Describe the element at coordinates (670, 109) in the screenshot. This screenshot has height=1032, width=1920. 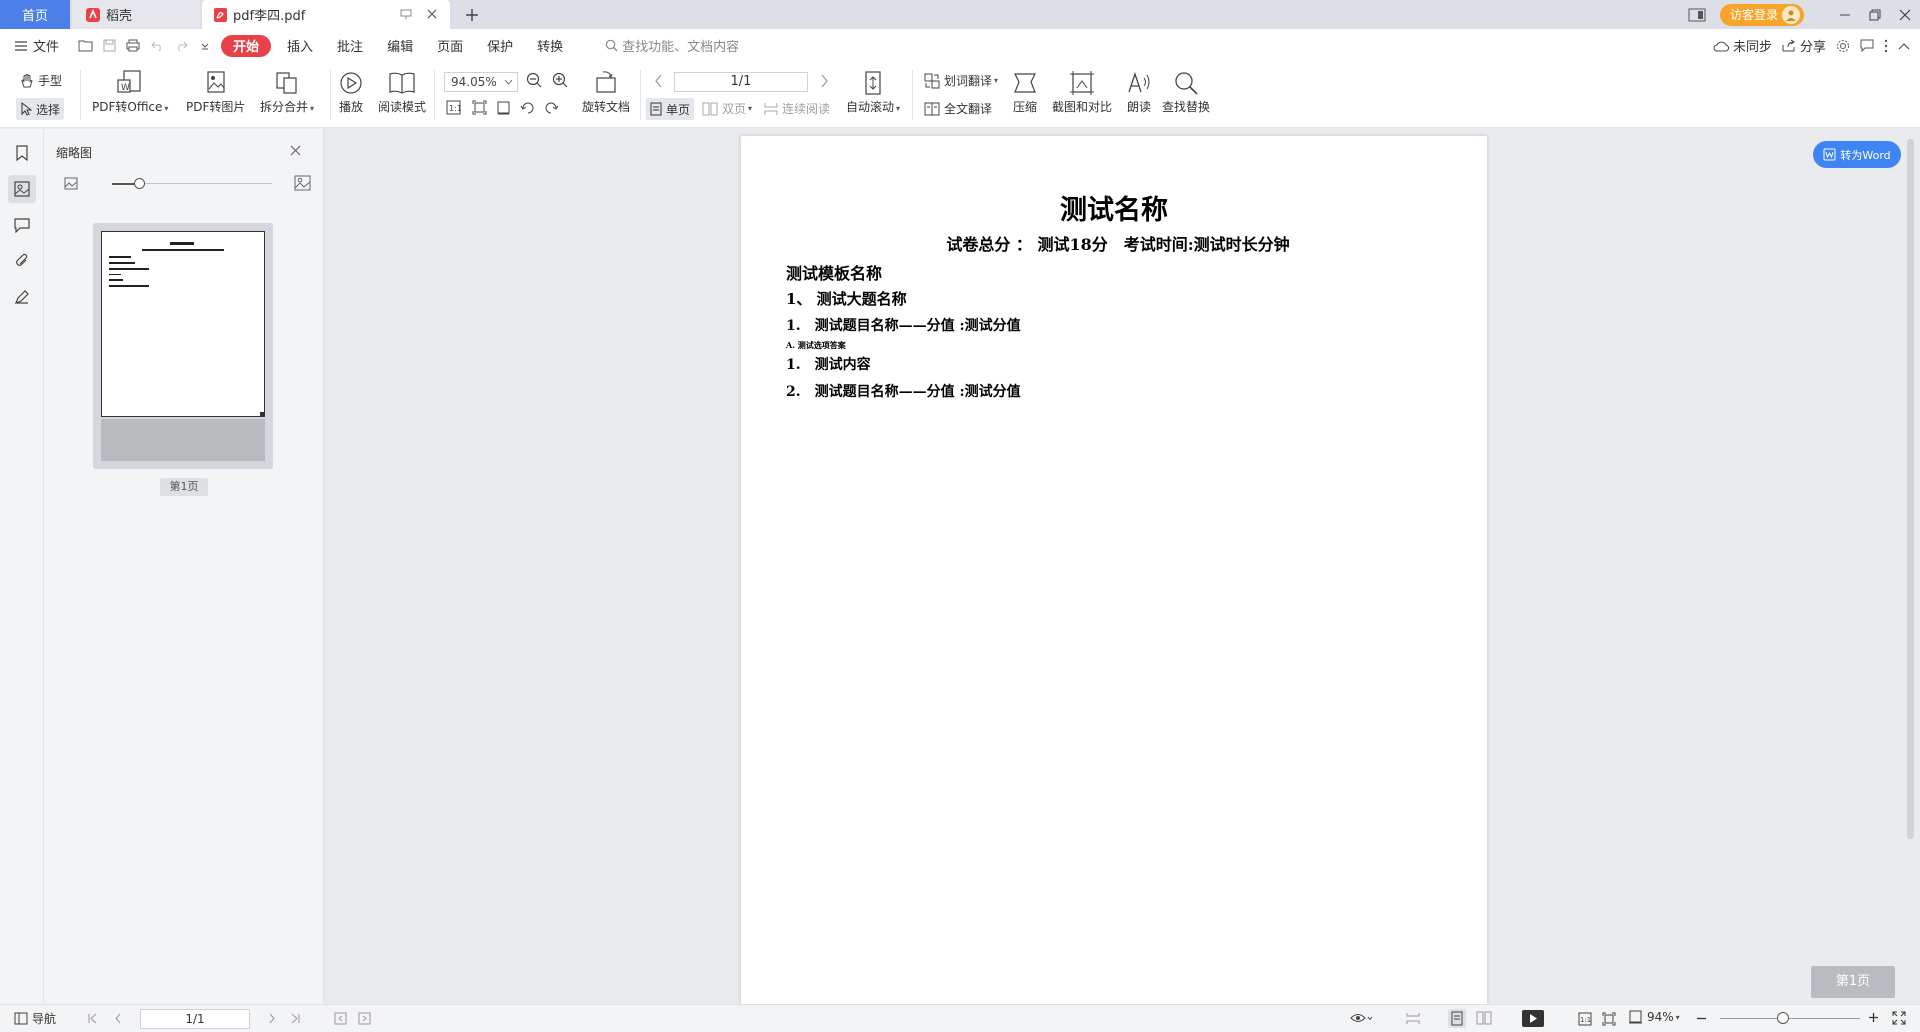
I see `single-page-button: 单页` at that location.